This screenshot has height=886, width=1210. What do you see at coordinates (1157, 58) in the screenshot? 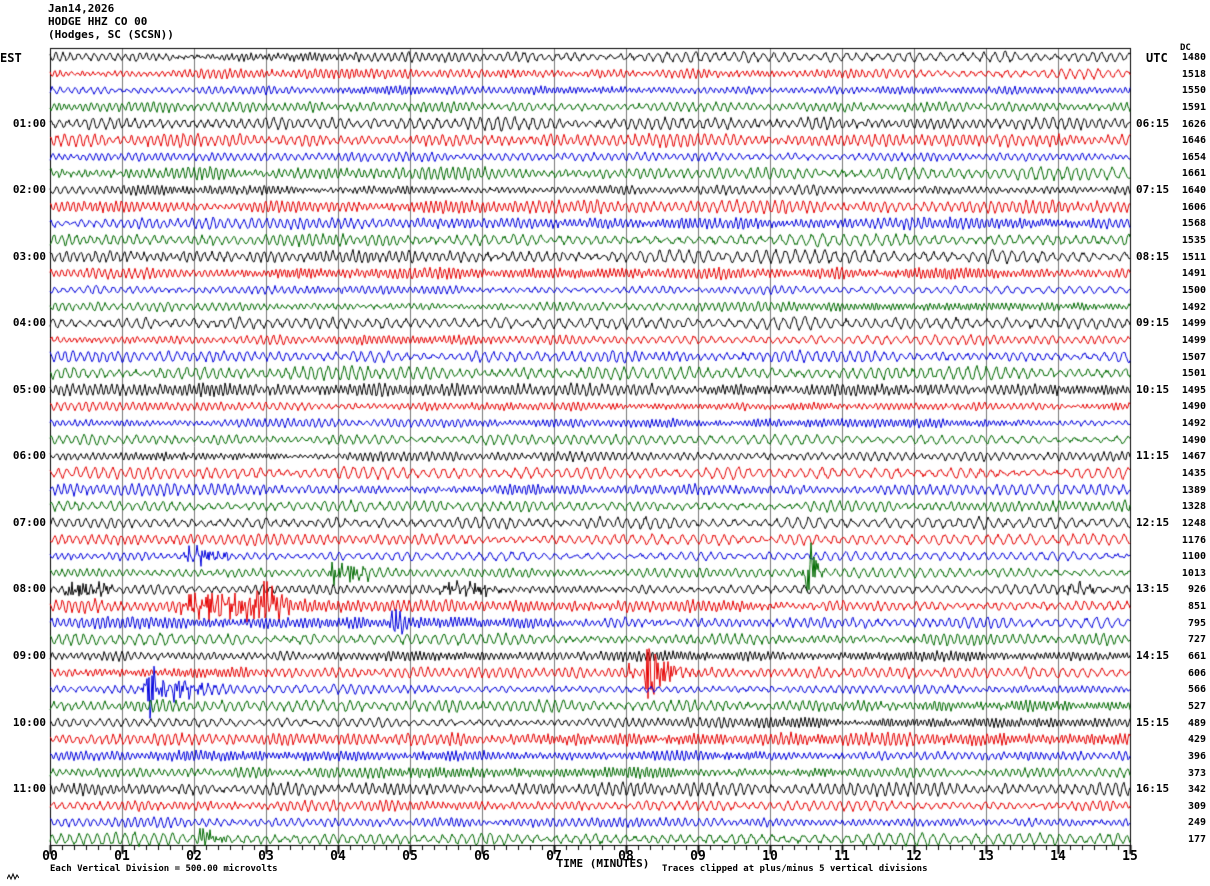
I see `utc-axis-label: UTC` at bounding box center [1157, 58].